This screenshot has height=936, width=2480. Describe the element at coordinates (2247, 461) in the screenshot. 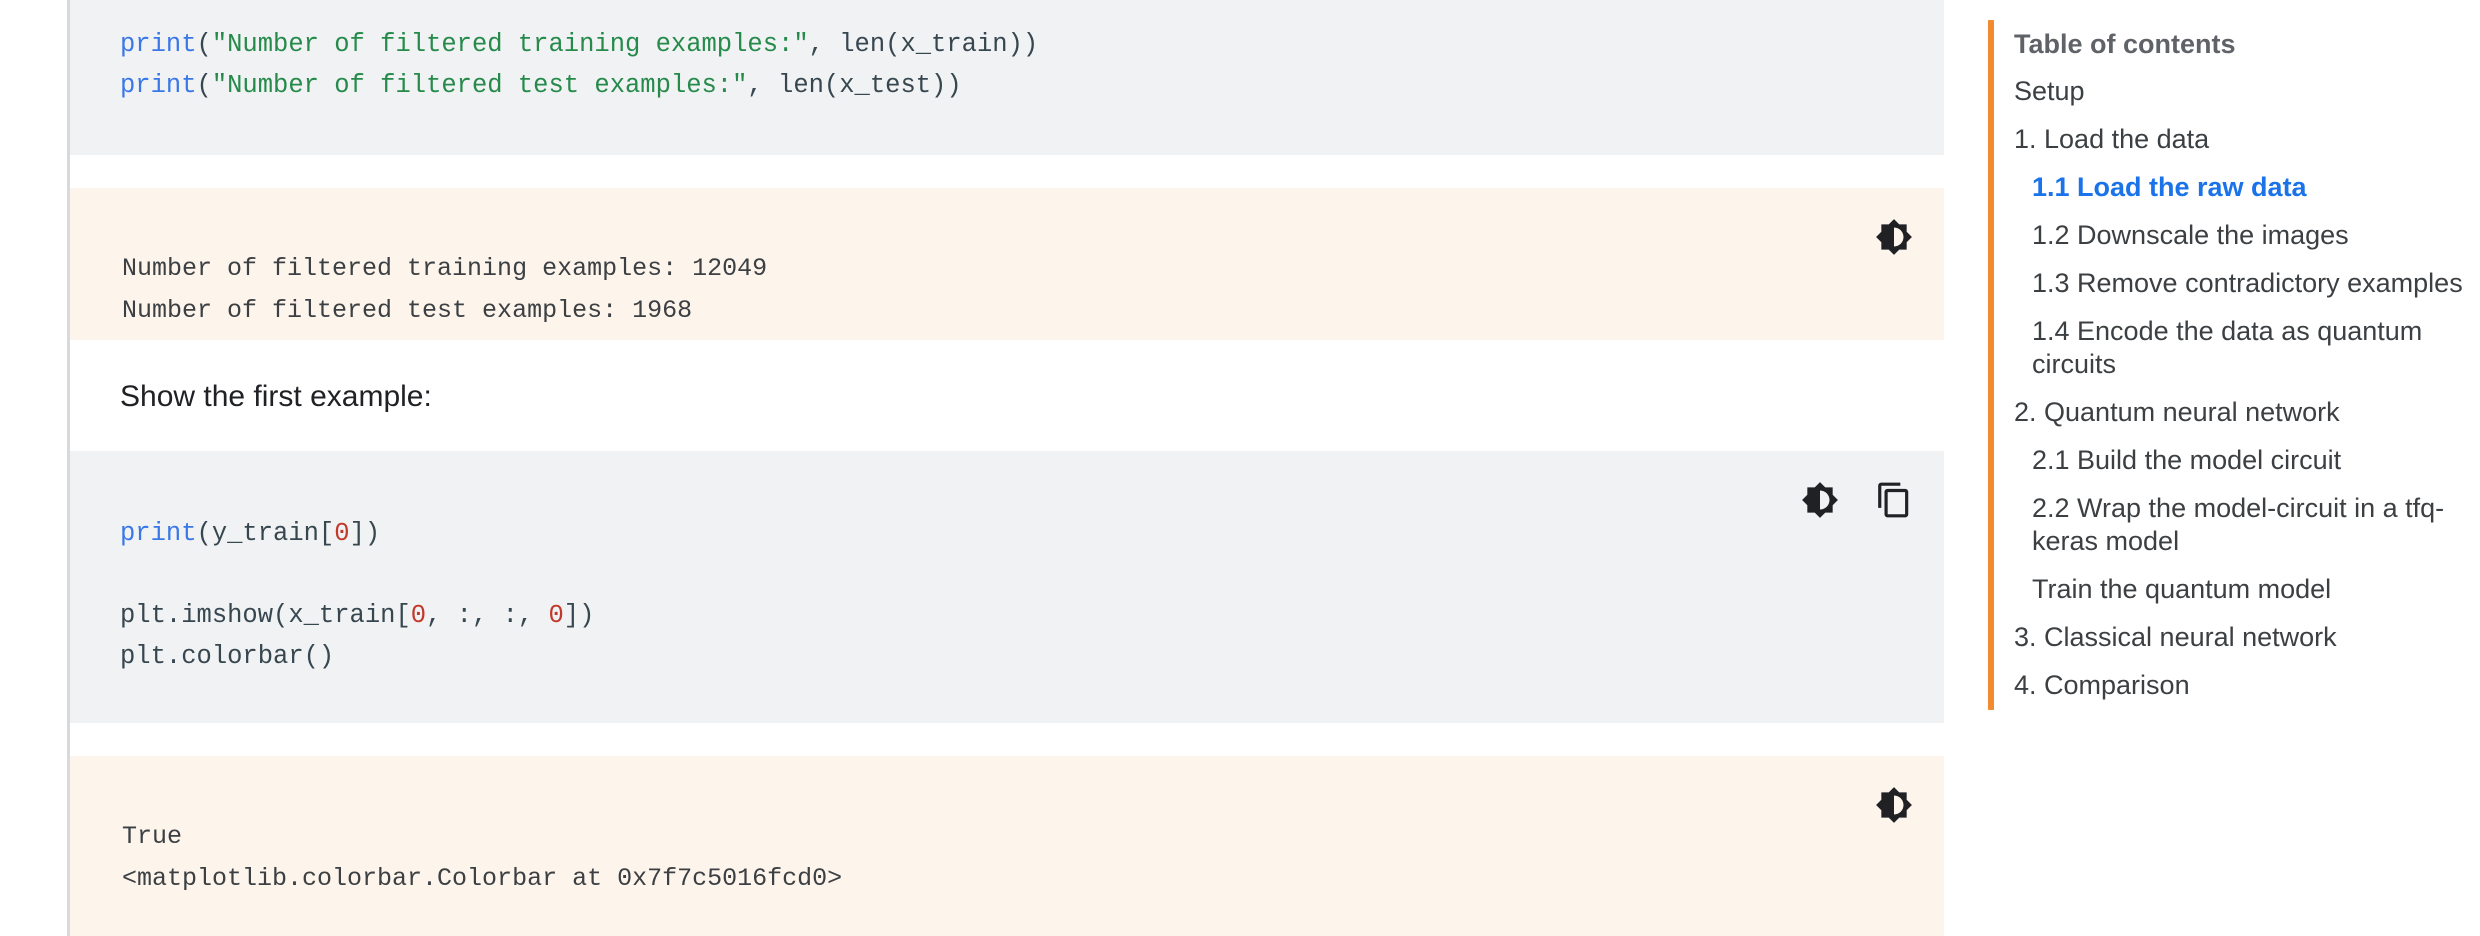

I see `toc-item: 2.1 Build the model circuit` at that location.